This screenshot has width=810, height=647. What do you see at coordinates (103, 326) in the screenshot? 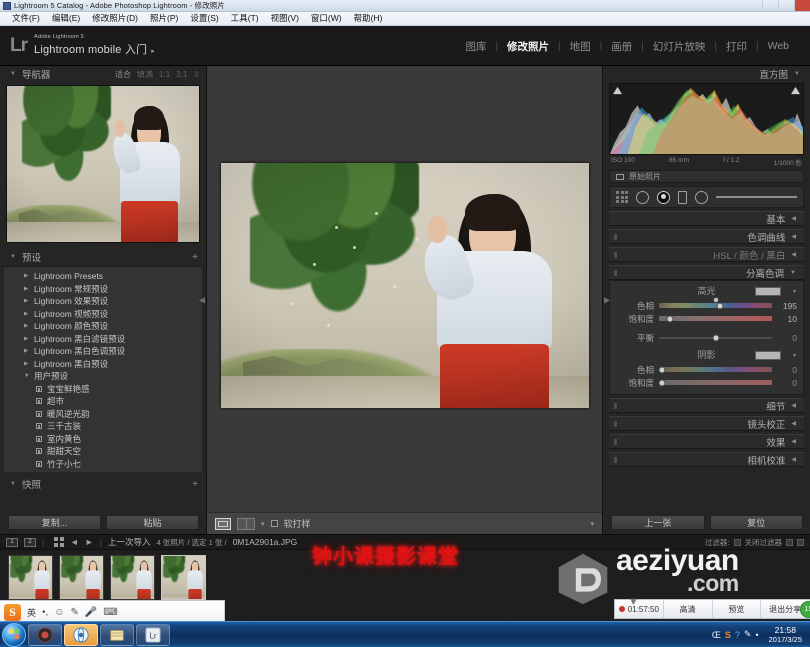
I see `preset-group-color: ▶ Lightroom 颜色预设` at bounding box center [103, 326].